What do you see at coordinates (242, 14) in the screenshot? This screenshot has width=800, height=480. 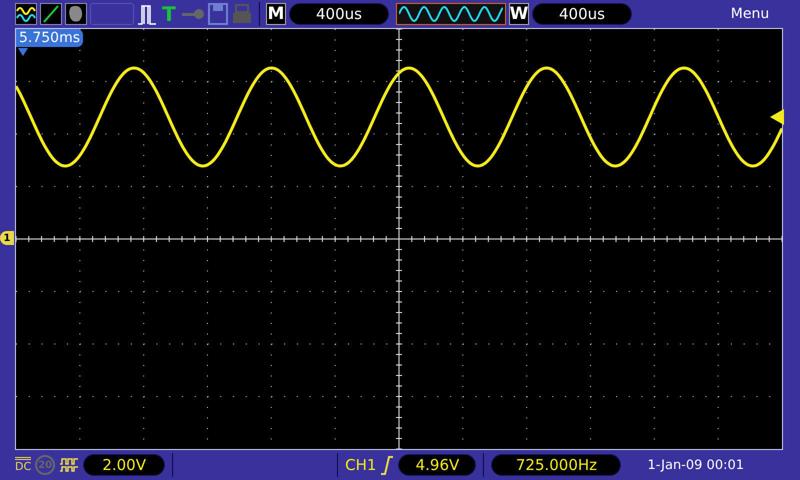 I see `printer-icon` at bounding box center [242, 14].